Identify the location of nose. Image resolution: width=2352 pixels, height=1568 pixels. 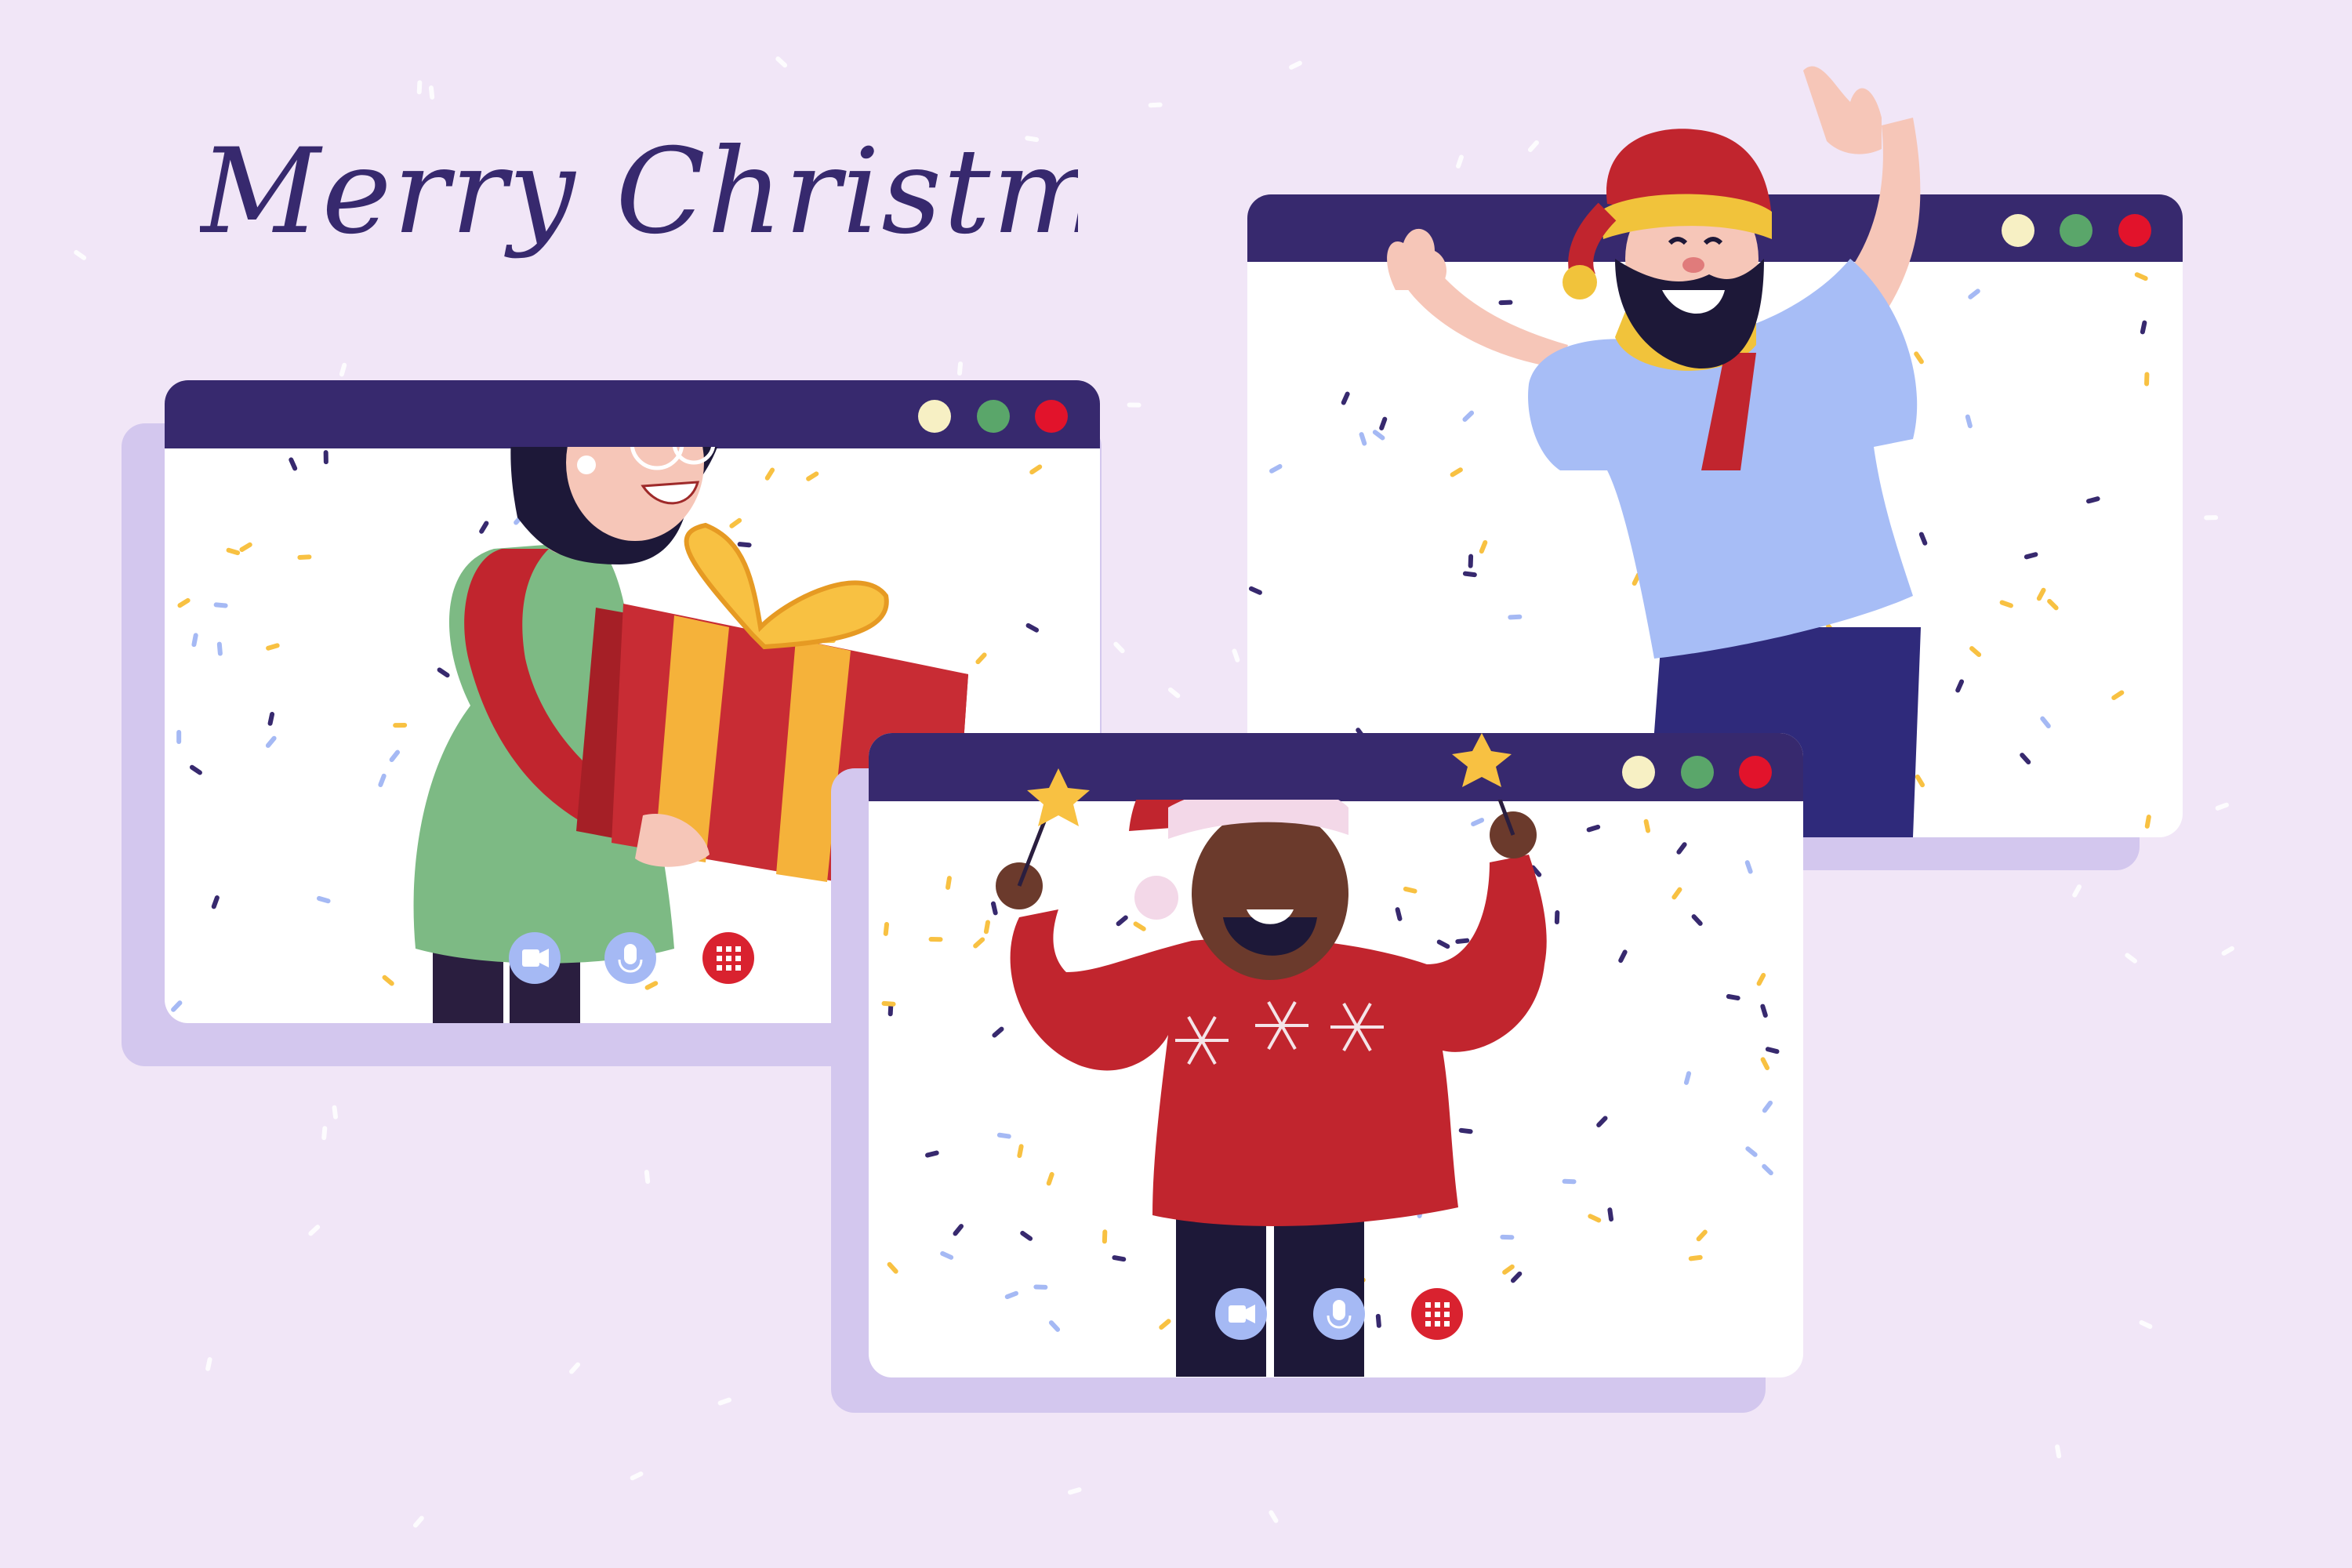
(1693, 265).